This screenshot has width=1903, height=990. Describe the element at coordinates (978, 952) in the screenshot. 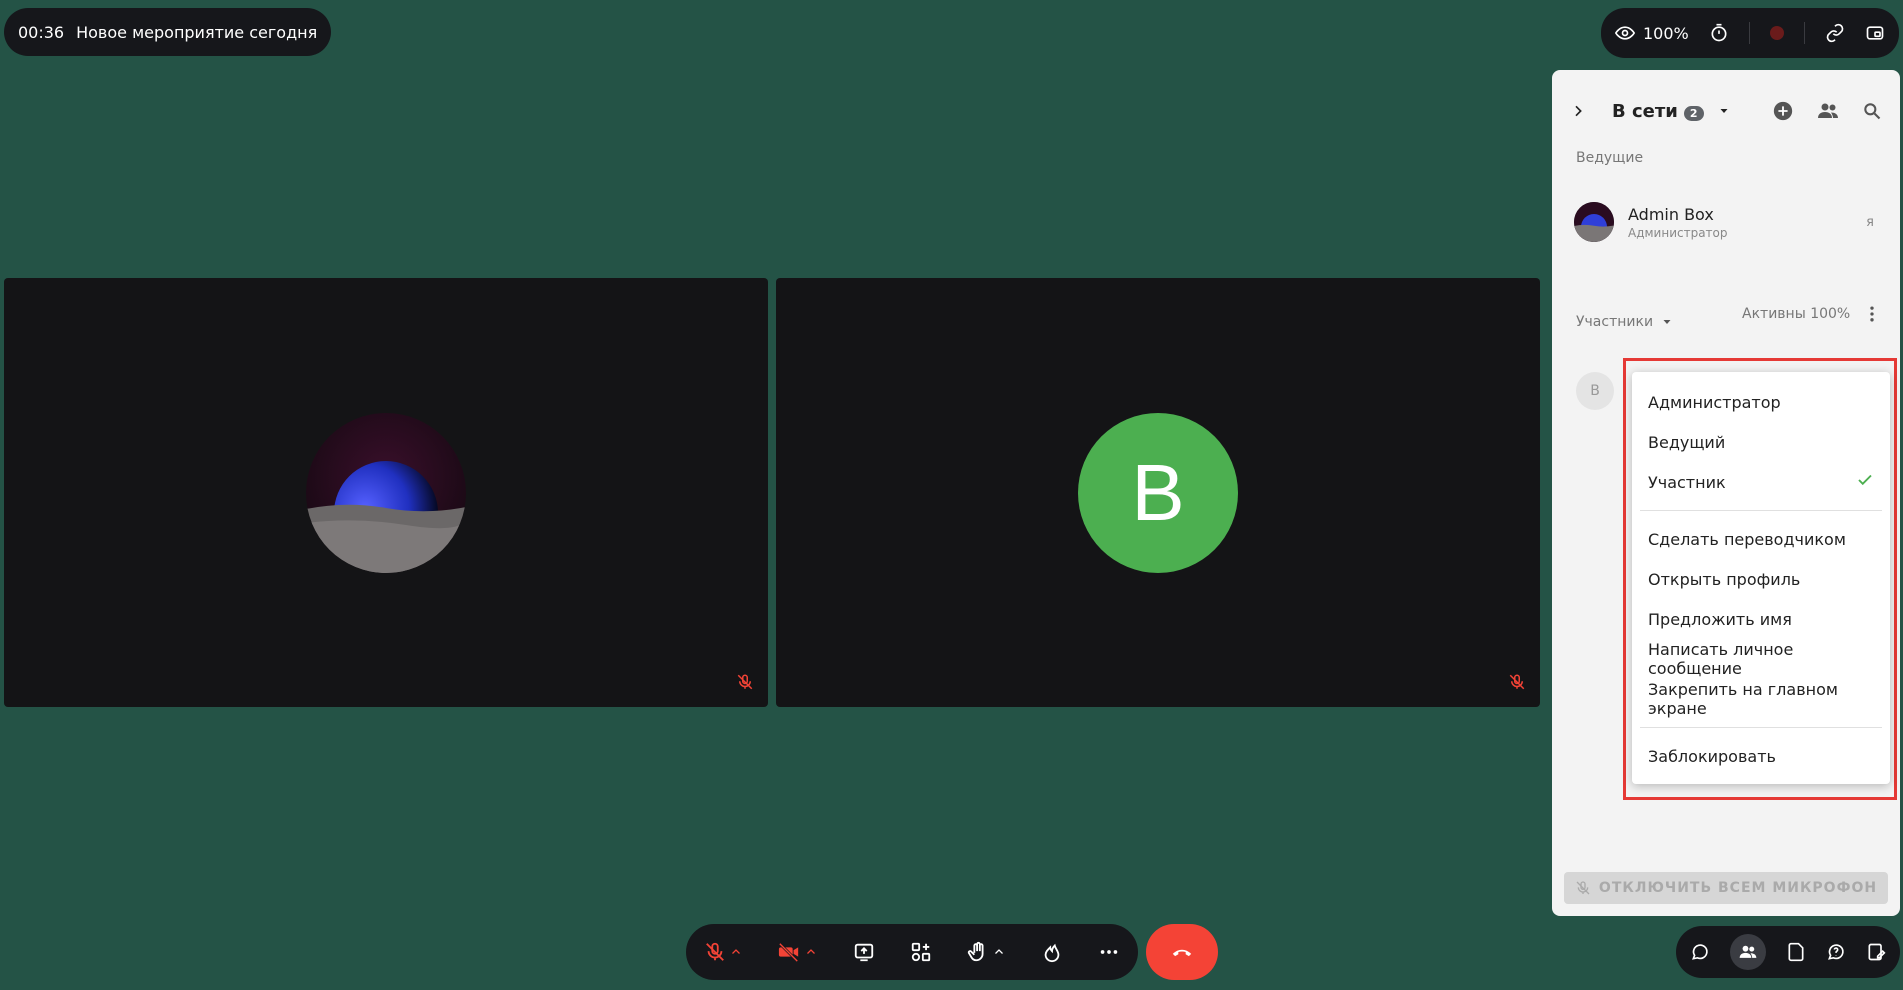

I see `raise-hand-icon` at that location.